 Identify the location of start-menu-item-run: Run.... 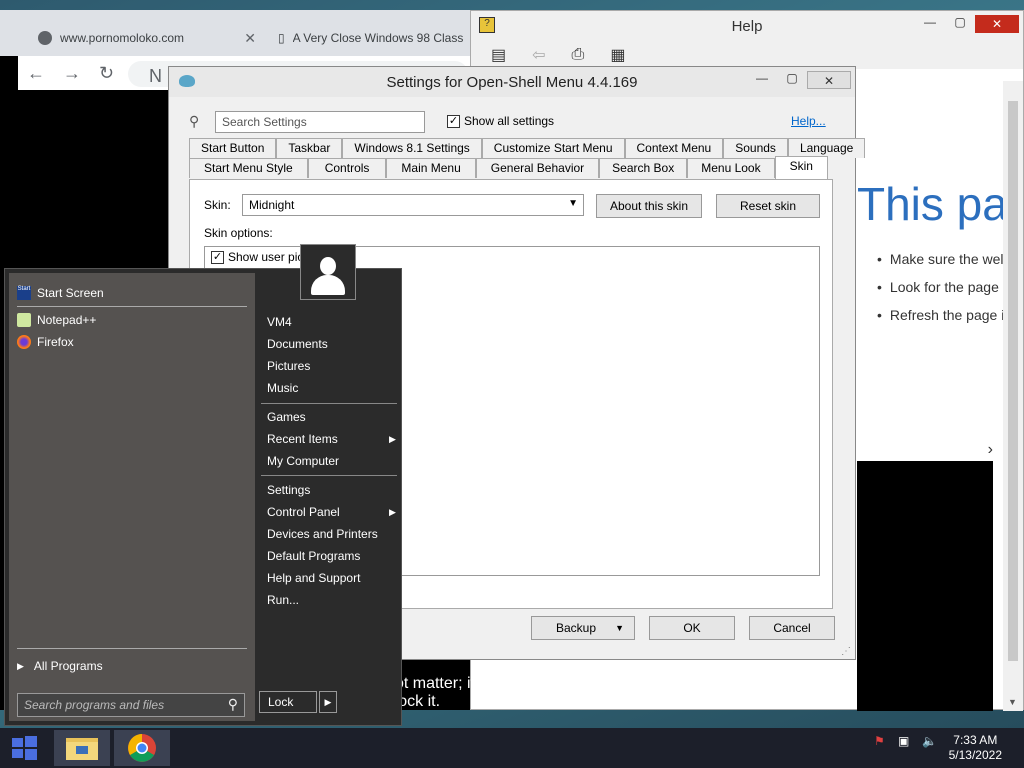
(283, 600).